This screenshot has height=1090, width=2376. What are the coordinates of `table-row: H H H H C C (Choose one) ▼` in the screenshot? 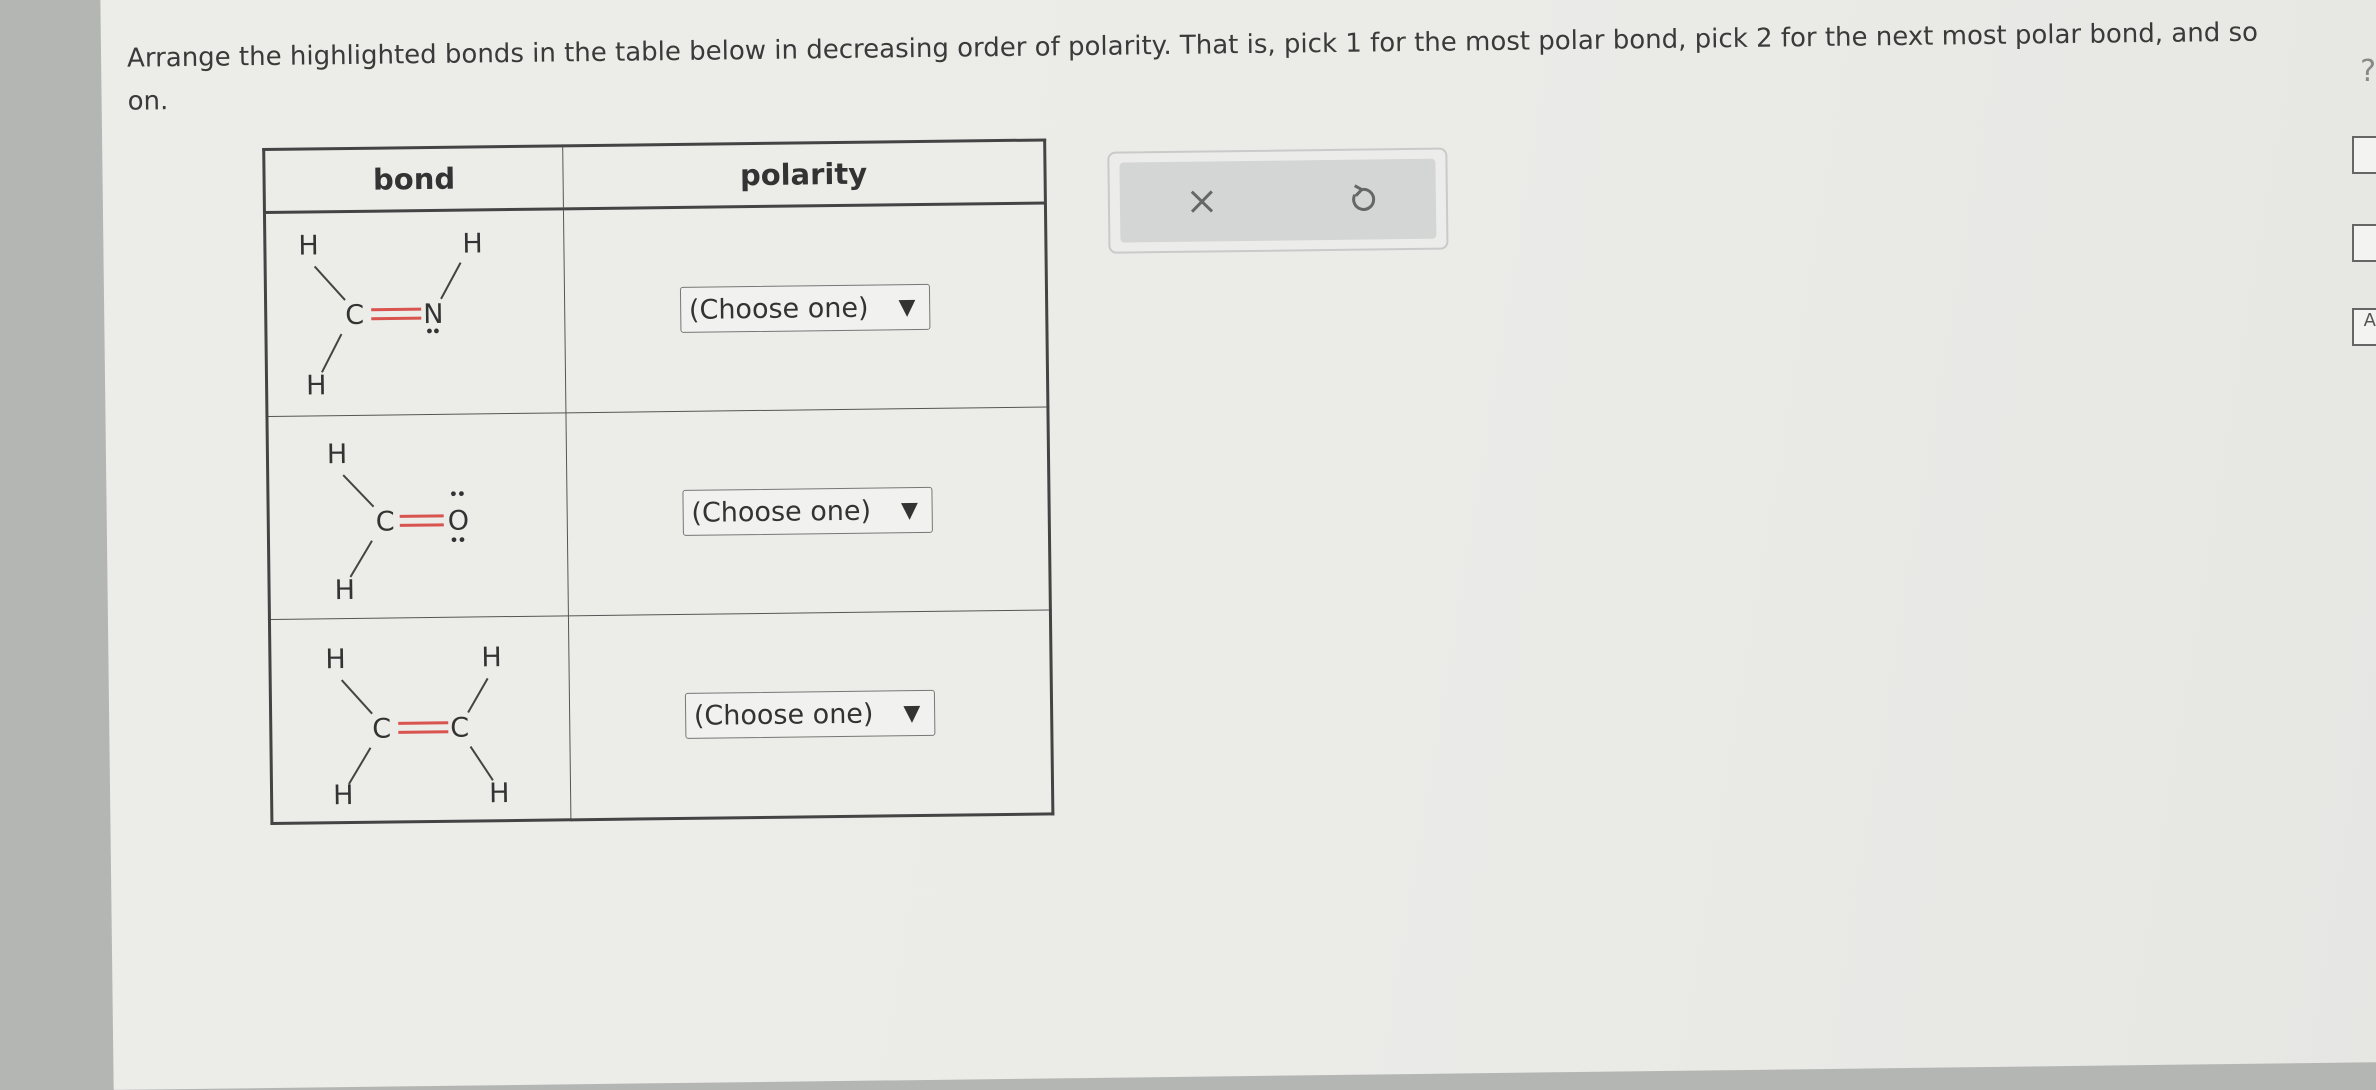 It's located at (661, 716).